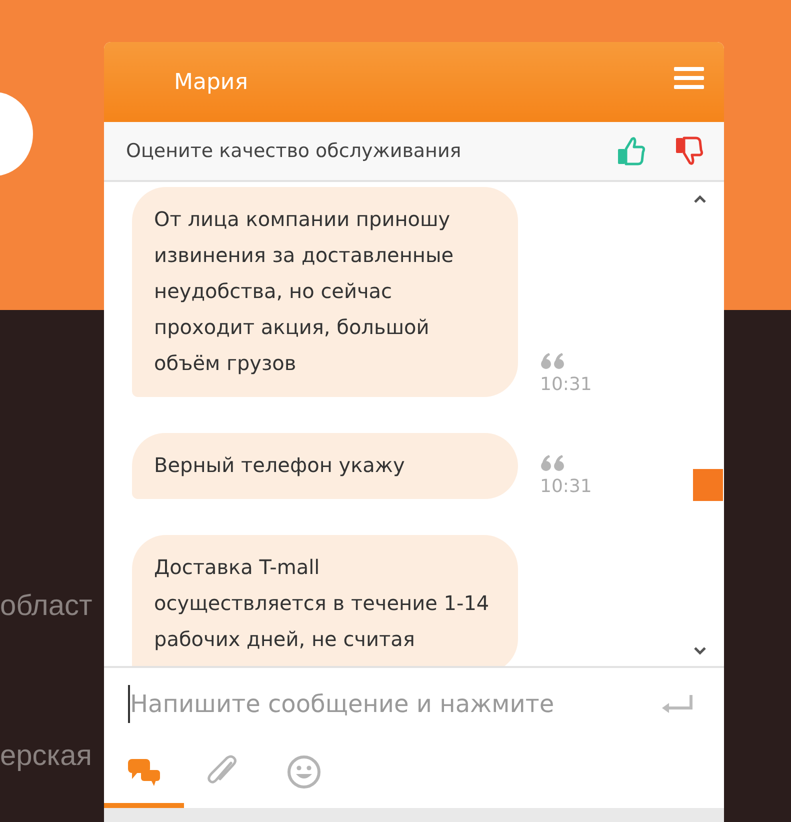  What do you see at coordinates (631, 151) in the screenshot?
I see `thumbs-up-icon` at bounding box center [631, 151].